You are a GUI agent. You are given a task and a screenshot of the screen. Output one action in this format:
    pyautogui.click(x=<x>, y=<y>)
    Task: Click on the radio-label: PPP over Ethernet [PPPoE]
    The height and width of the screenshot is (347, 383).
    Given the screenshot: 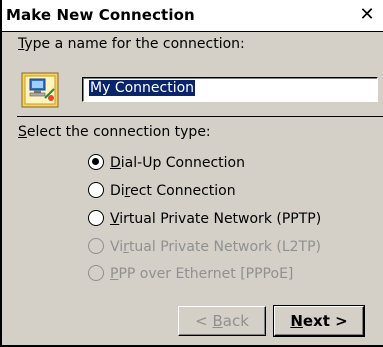 What is the action you would take?
    pyautogui.click(x=202, y=274)
    